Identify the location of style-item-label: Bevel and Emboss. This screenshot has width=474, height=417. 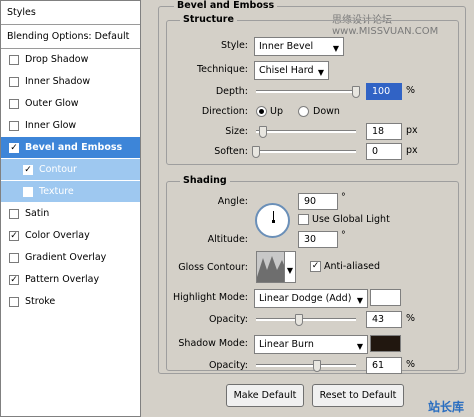
(74, 147).